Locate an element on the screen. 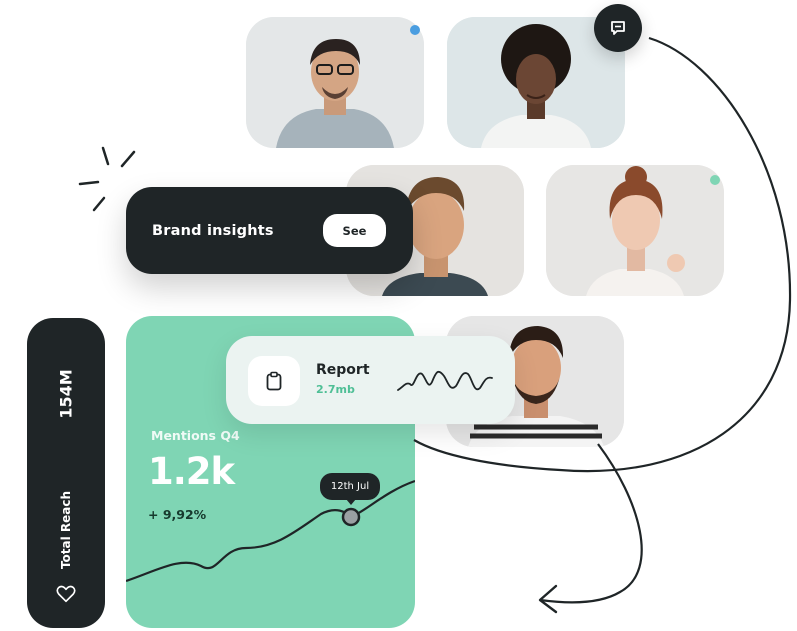  report-card: Report 2.7mb is located at coordinates (370, 380).